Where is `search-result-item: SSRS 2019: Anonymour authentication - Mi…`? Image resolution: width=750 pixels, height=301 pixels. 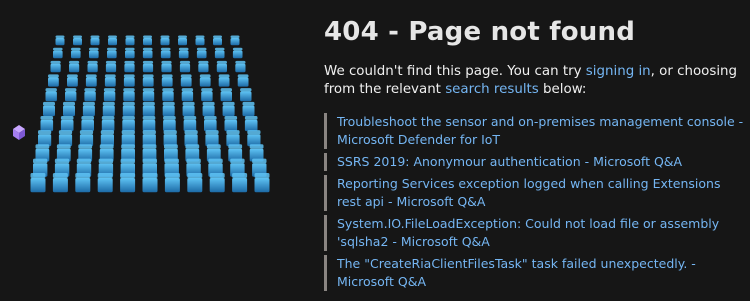 search-result-item: SSRS 2019: Anonymour authentication - Mi… is located at coordinates (534, 162).